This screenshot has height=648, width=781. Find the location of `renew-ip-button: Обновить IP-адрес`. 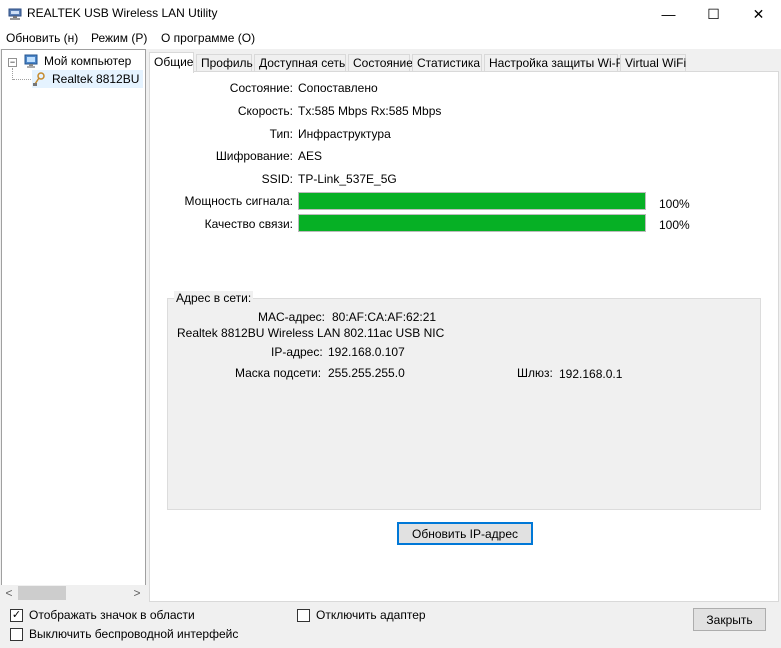

renew-ip-button: Обновить IP-адрес is located at coordinates (465, 533).